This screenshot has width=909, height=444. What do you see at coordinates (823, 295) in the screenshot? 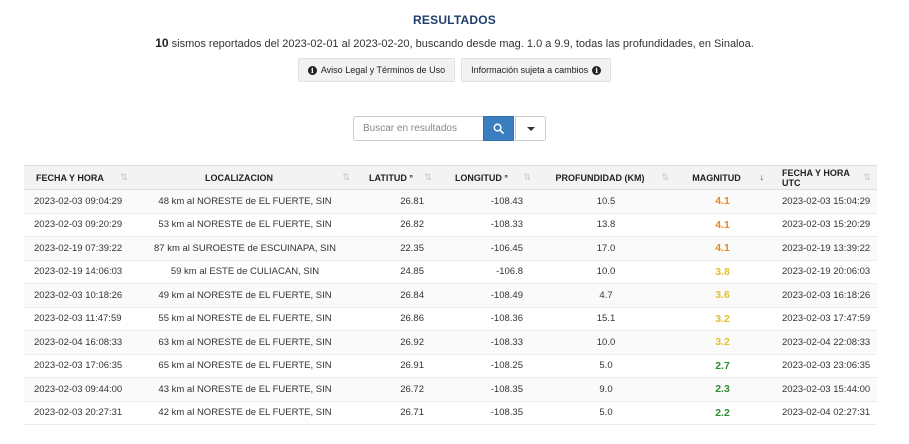
I see `cell-fecha-utc: 2023-02-03 16:18:26` at bounding box center [823, 295].